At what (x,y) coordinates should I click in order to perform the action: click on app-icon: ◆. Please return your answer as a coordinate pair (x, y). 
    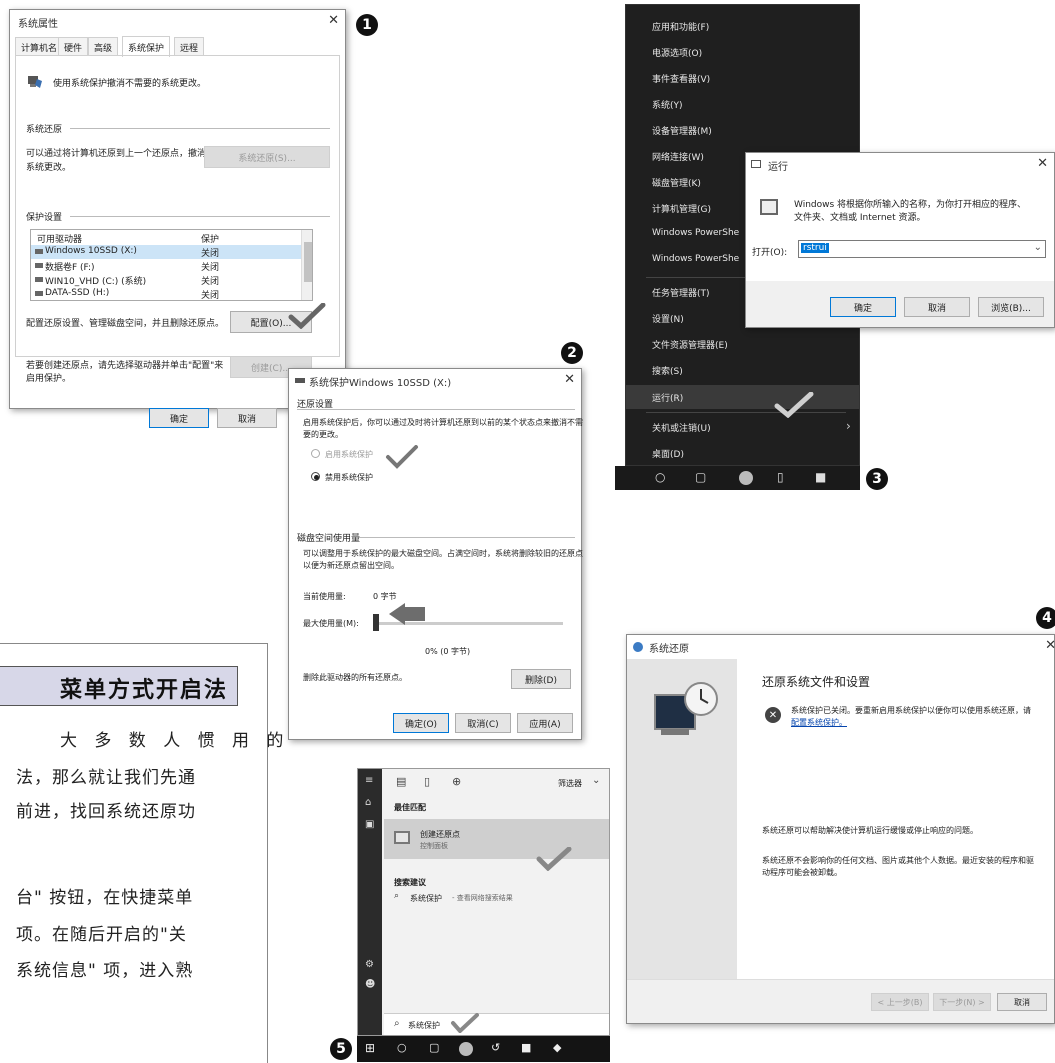
    Looking at the image, I should click on (557, 1047).